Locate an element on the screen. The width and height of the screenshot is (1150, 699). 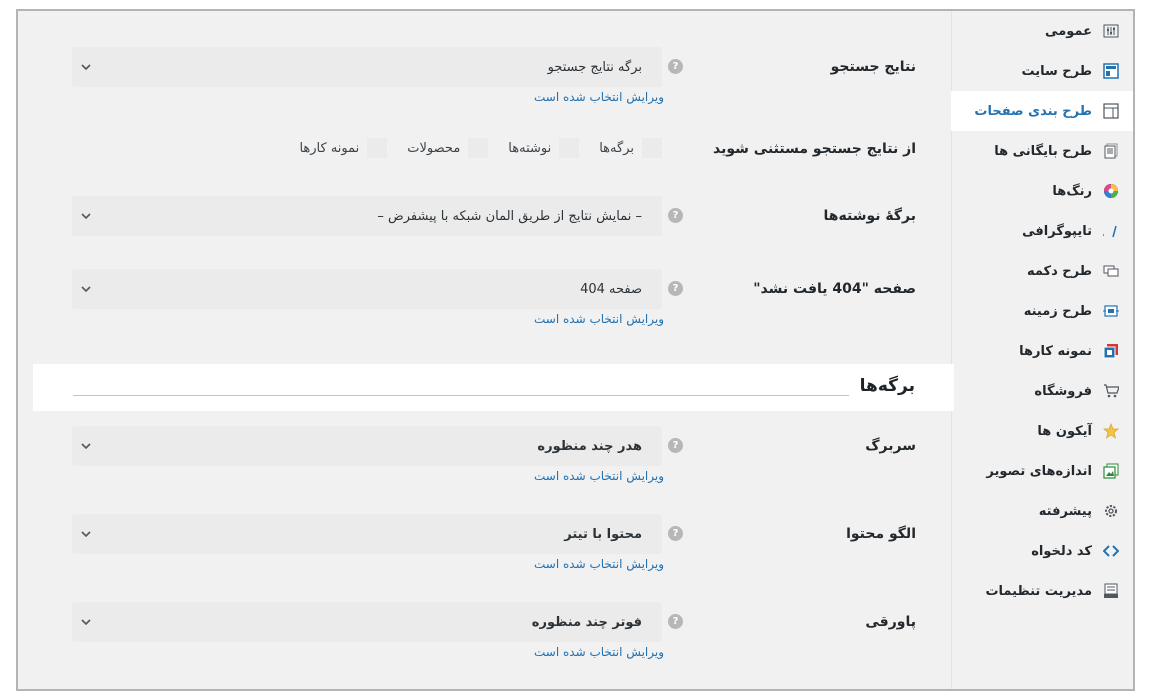
sidebar-item-label: اندازه‌های تصویر is located at coordinates (1039, 471).